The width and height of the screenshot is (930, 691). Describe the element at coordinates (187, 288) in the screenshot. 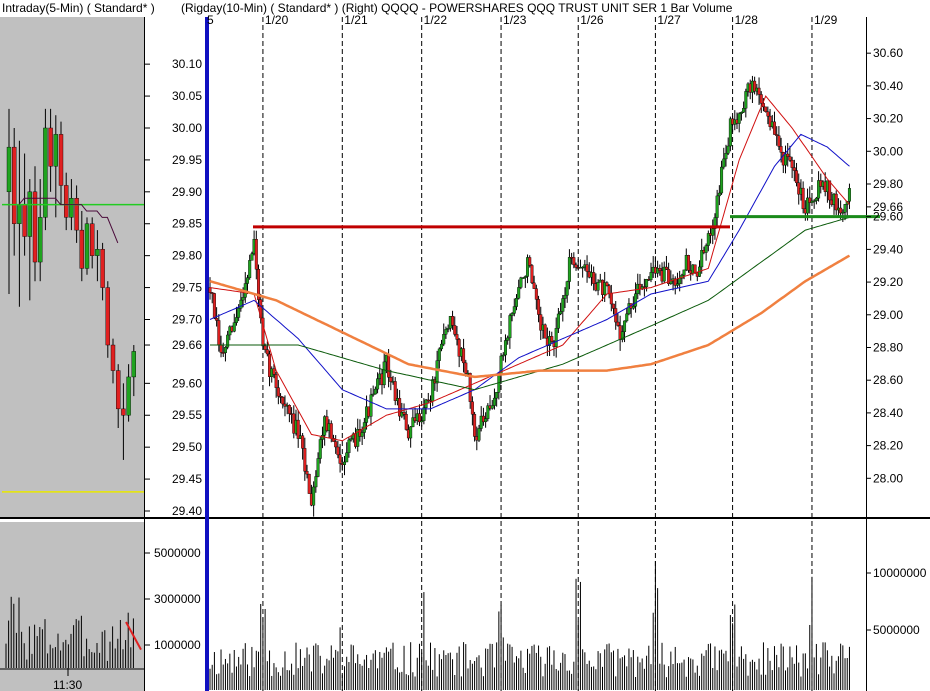

I see `price-tick-label: 29.75` at that location.